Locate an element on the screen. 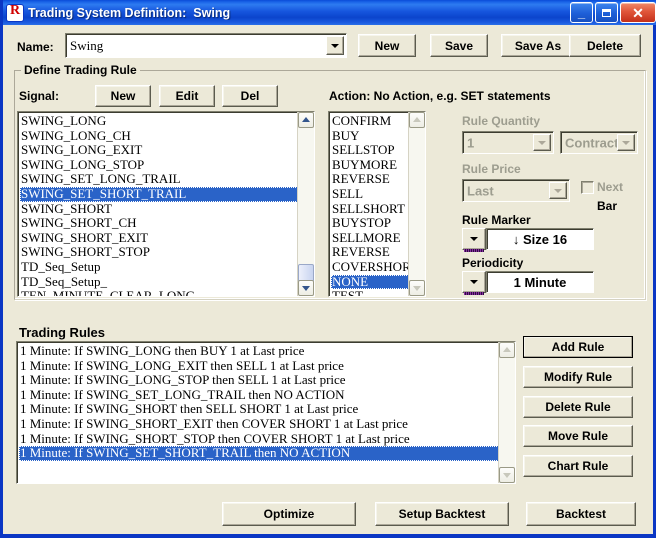 The height and width of the screenshot is (538, 656). minimize-icon: _ is located at coordinates (581, 12).